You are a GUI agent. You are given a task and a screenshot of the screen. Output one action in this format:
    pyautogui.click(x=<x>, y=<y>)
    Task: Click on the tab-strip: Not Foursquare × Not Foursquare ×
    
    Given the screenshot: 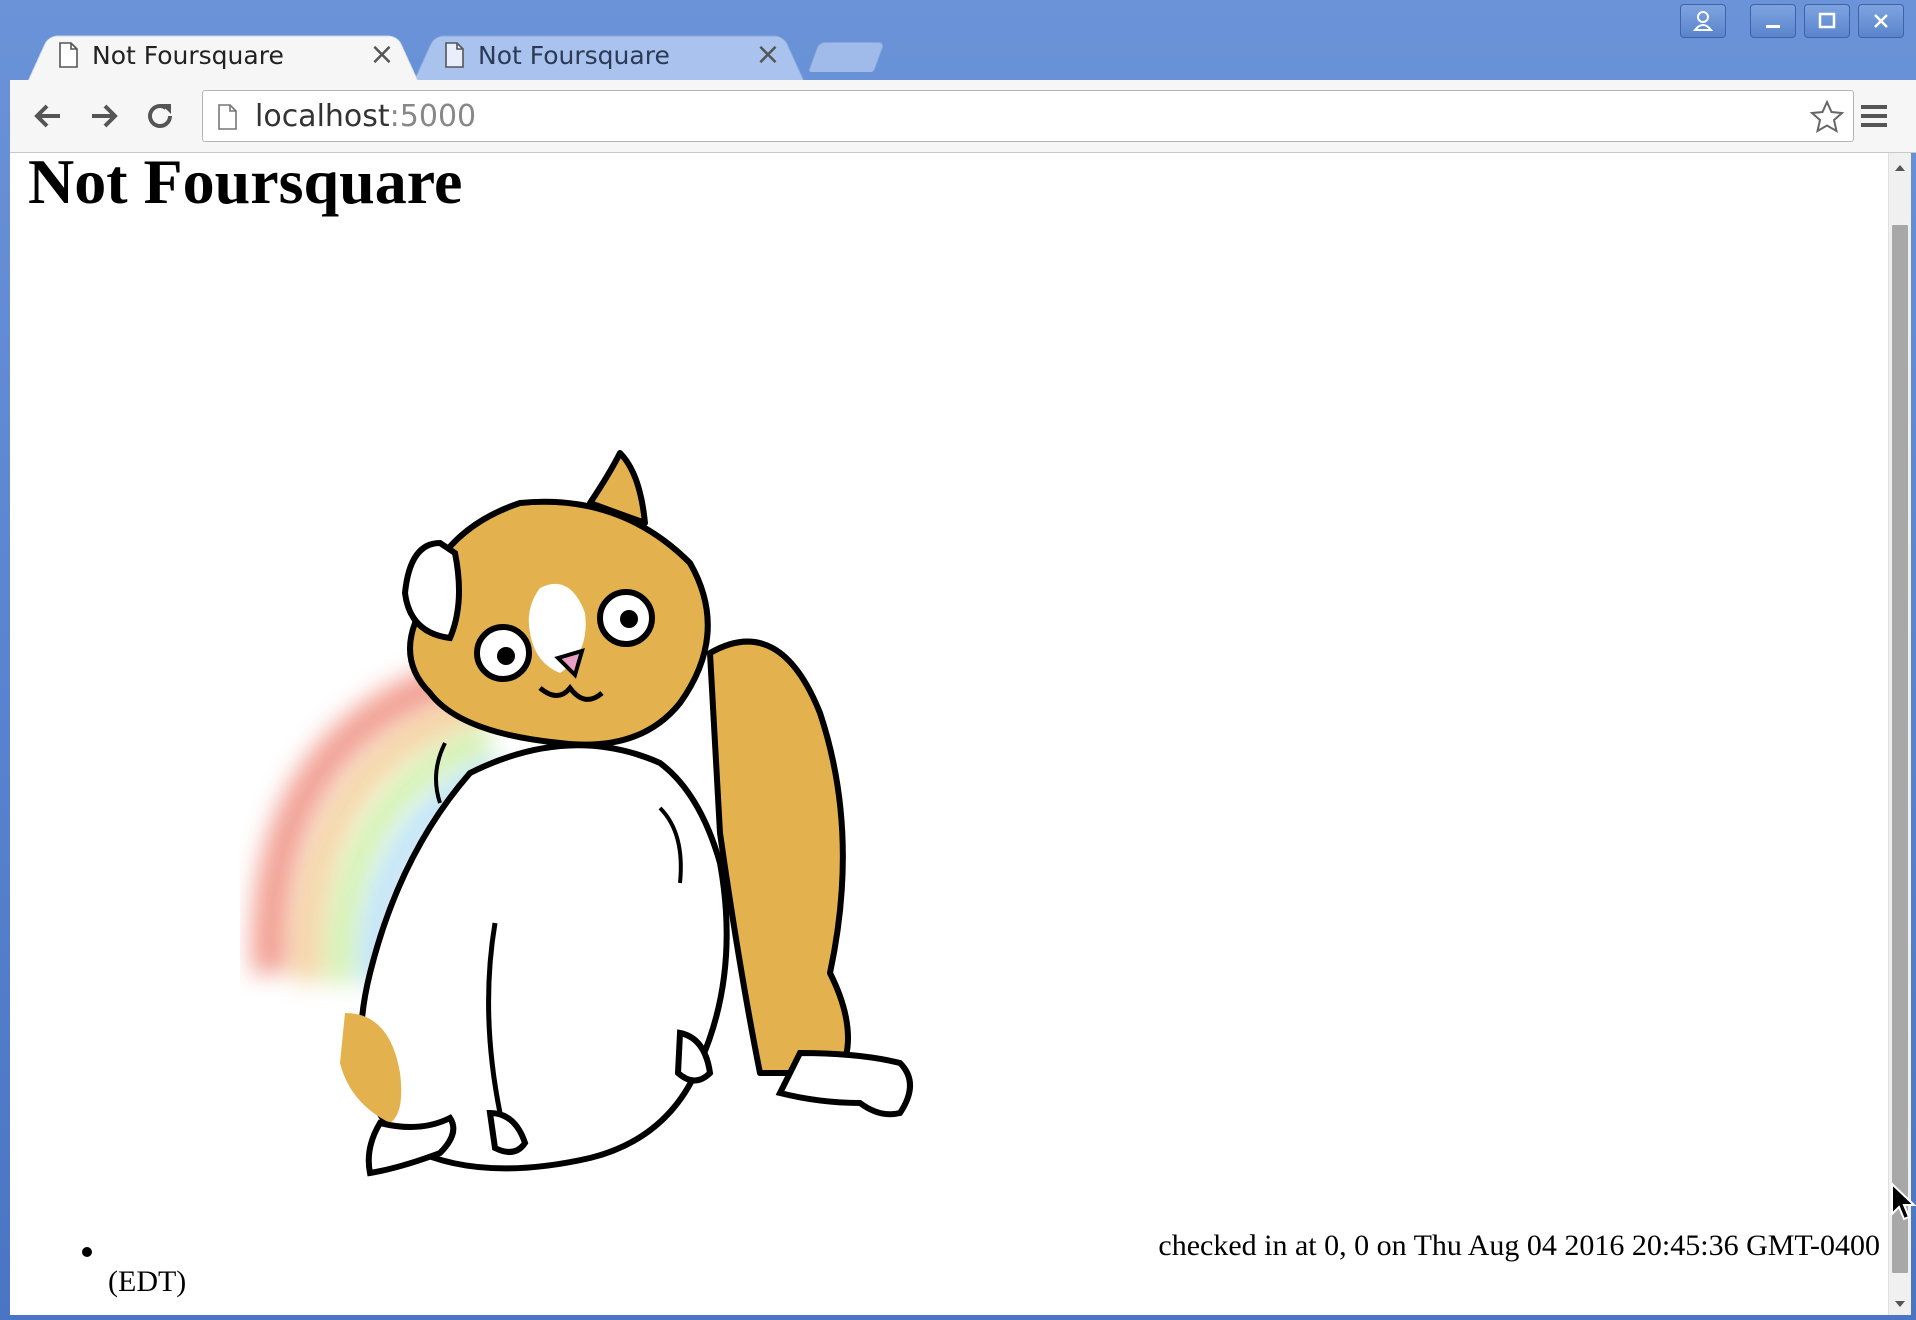 What is the action you would take?
    pyautogui.click(x=958, y=40)
    